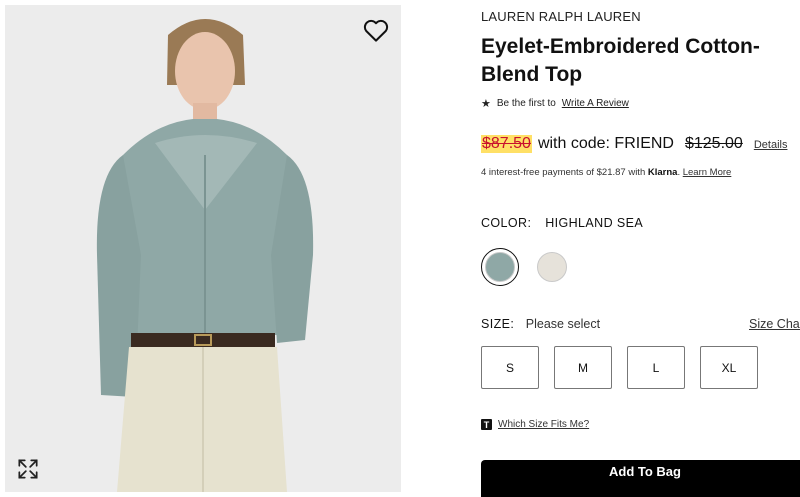 The image size is (800, 497). I want to click on brand-name: LAUREN RALPH LAUREN, so click(561, 16).